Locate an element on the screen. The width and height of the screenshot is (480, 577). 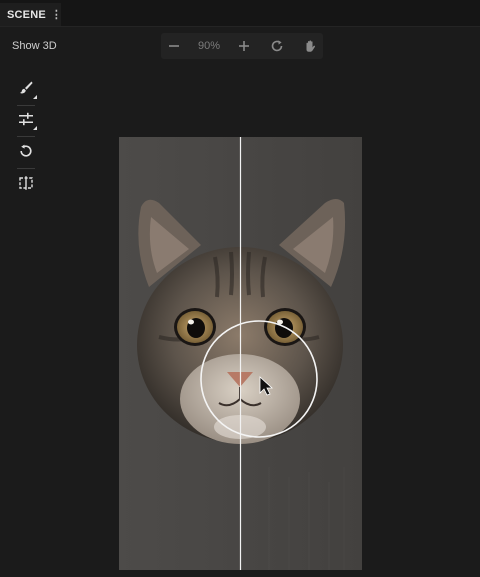
rotate-tool-button is located at coordinates (26, 151).